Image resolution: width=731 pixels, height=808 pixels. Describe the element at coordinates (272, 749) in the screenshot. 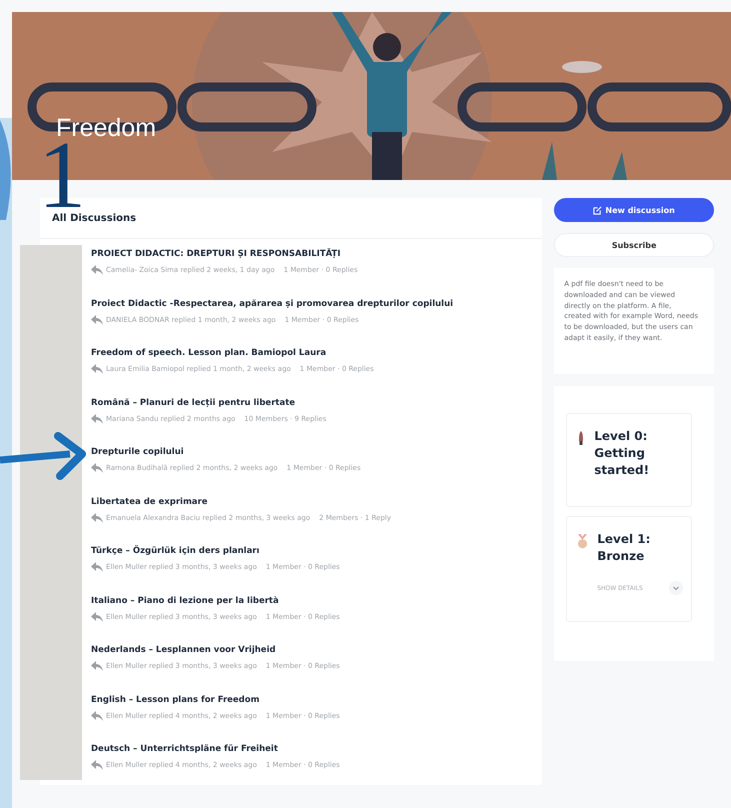

I see `discussion-title: Deutsch – Unterrichtspläne für Freiheit` at that location.